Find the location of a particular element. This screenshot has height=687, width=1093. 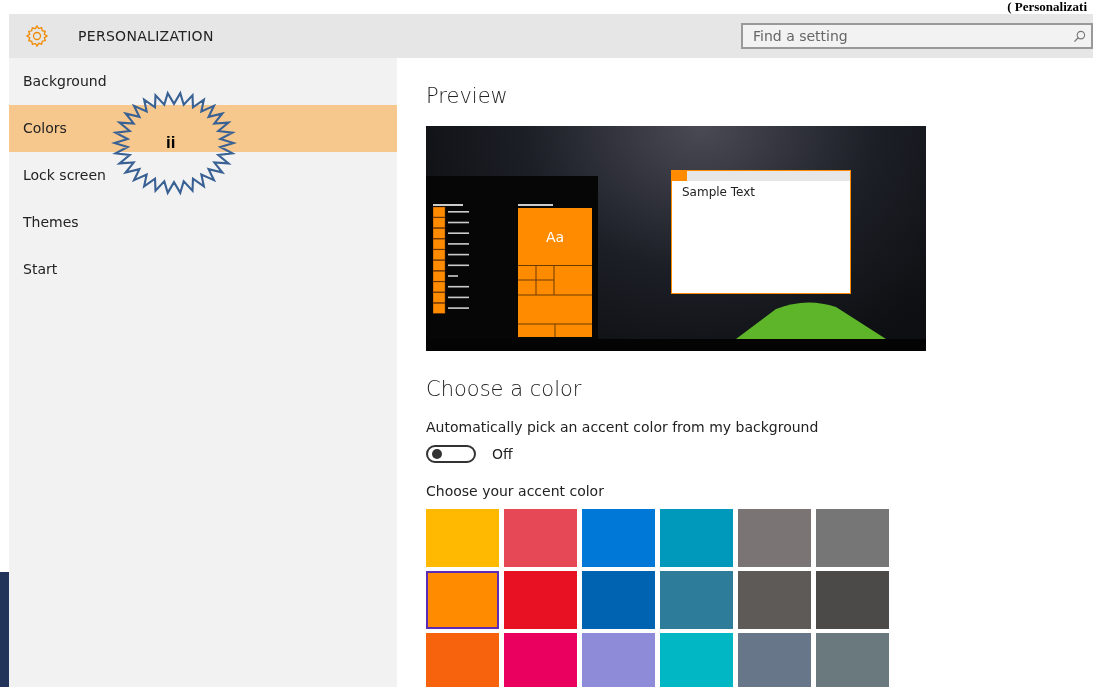

sample-text: Sample Text is located at coordinates (719, 192).